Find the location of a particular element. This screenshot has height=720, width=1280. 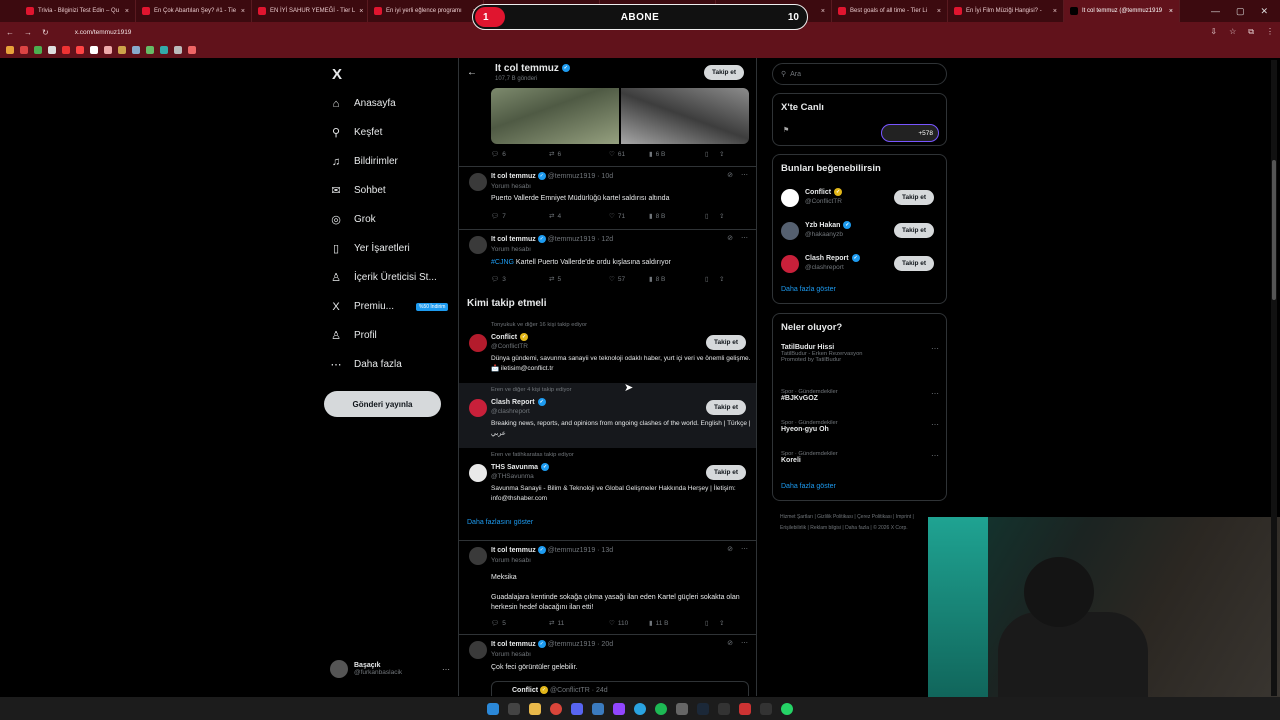

recommend-item: Conflict ✓ @ConflictTR Takip et is located at coordinates (861, 198).